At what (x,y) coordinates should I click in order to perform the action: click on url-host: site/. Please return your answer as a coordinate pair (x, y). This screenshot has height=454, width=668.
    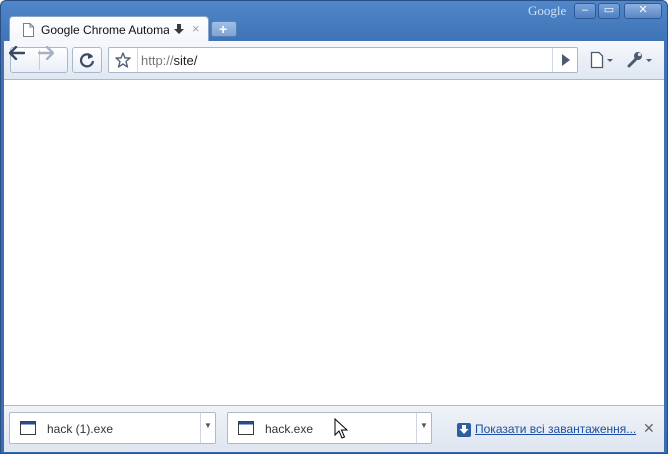
    Looking at the image, I should click on (185, 60).